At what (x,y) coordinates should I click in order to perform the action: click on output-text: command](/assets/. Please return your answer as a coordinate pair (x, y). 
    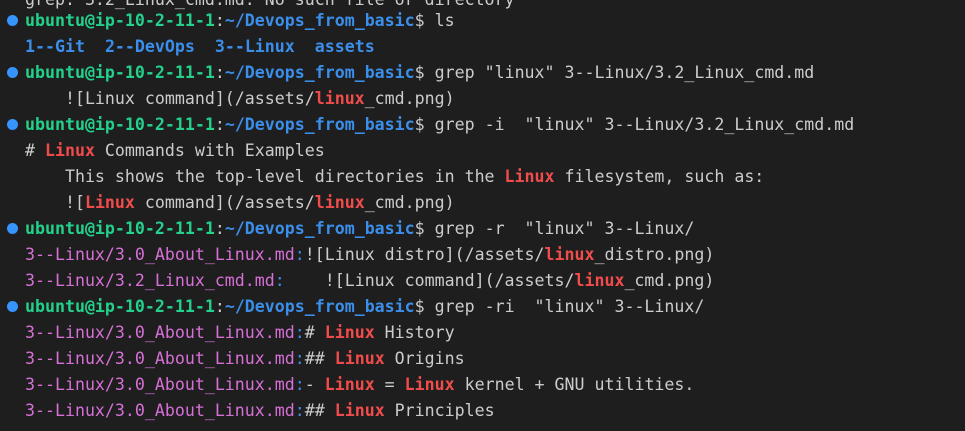
    Looking at the image, I should click on (224, 202).